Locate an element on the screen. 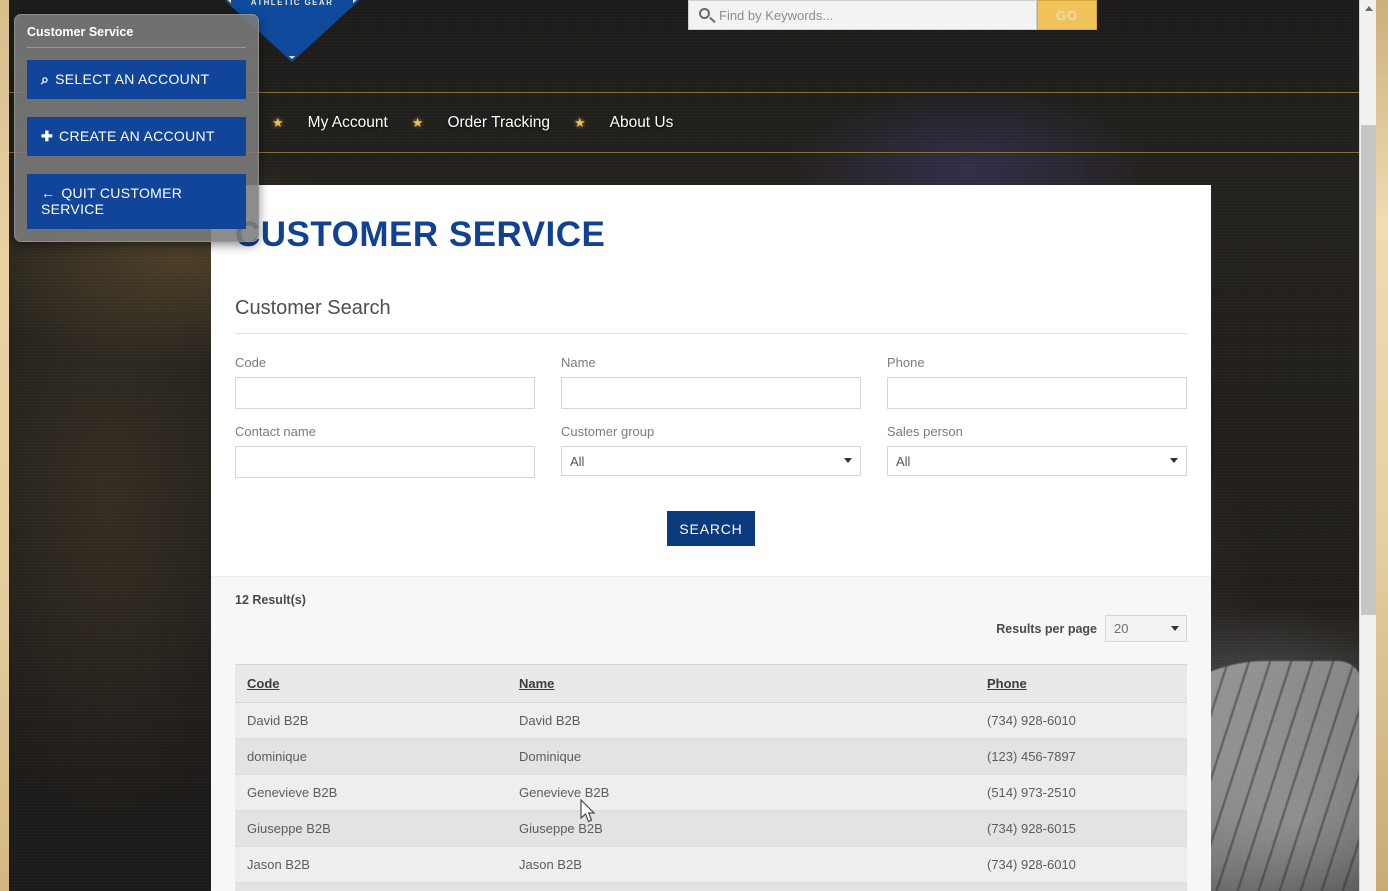 The width and height of the screenshot is (1388, 891). cell-phone: (734) 928-6015 is located at coordinates (1081, 828).